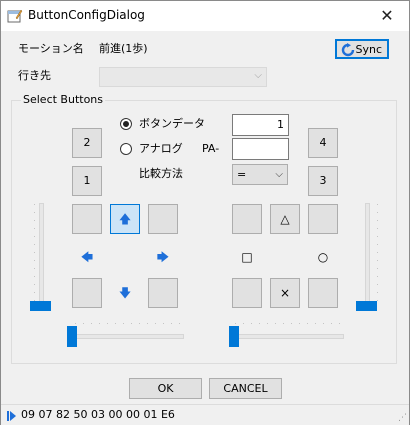  What do you see at coordinates (172, 123) in the screenshot?
I see `radio-button-data-label: ボタンデータ` at bounding box center [172, 123].